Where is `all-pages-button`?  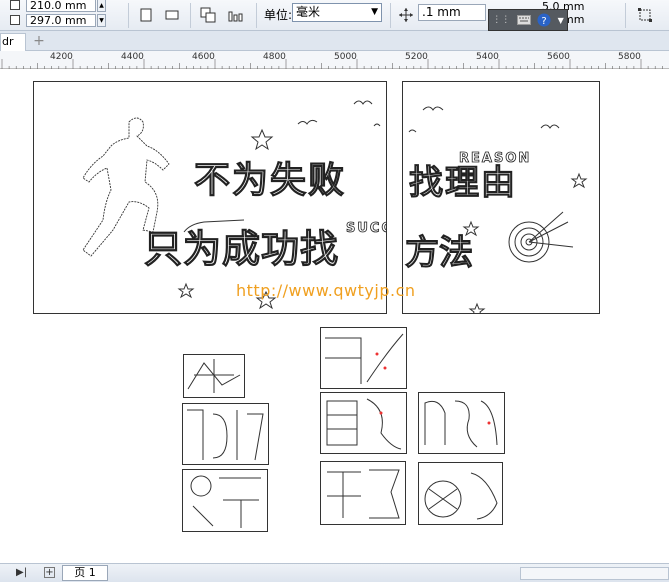 all-pages-button is located at coordinates (208, 15).